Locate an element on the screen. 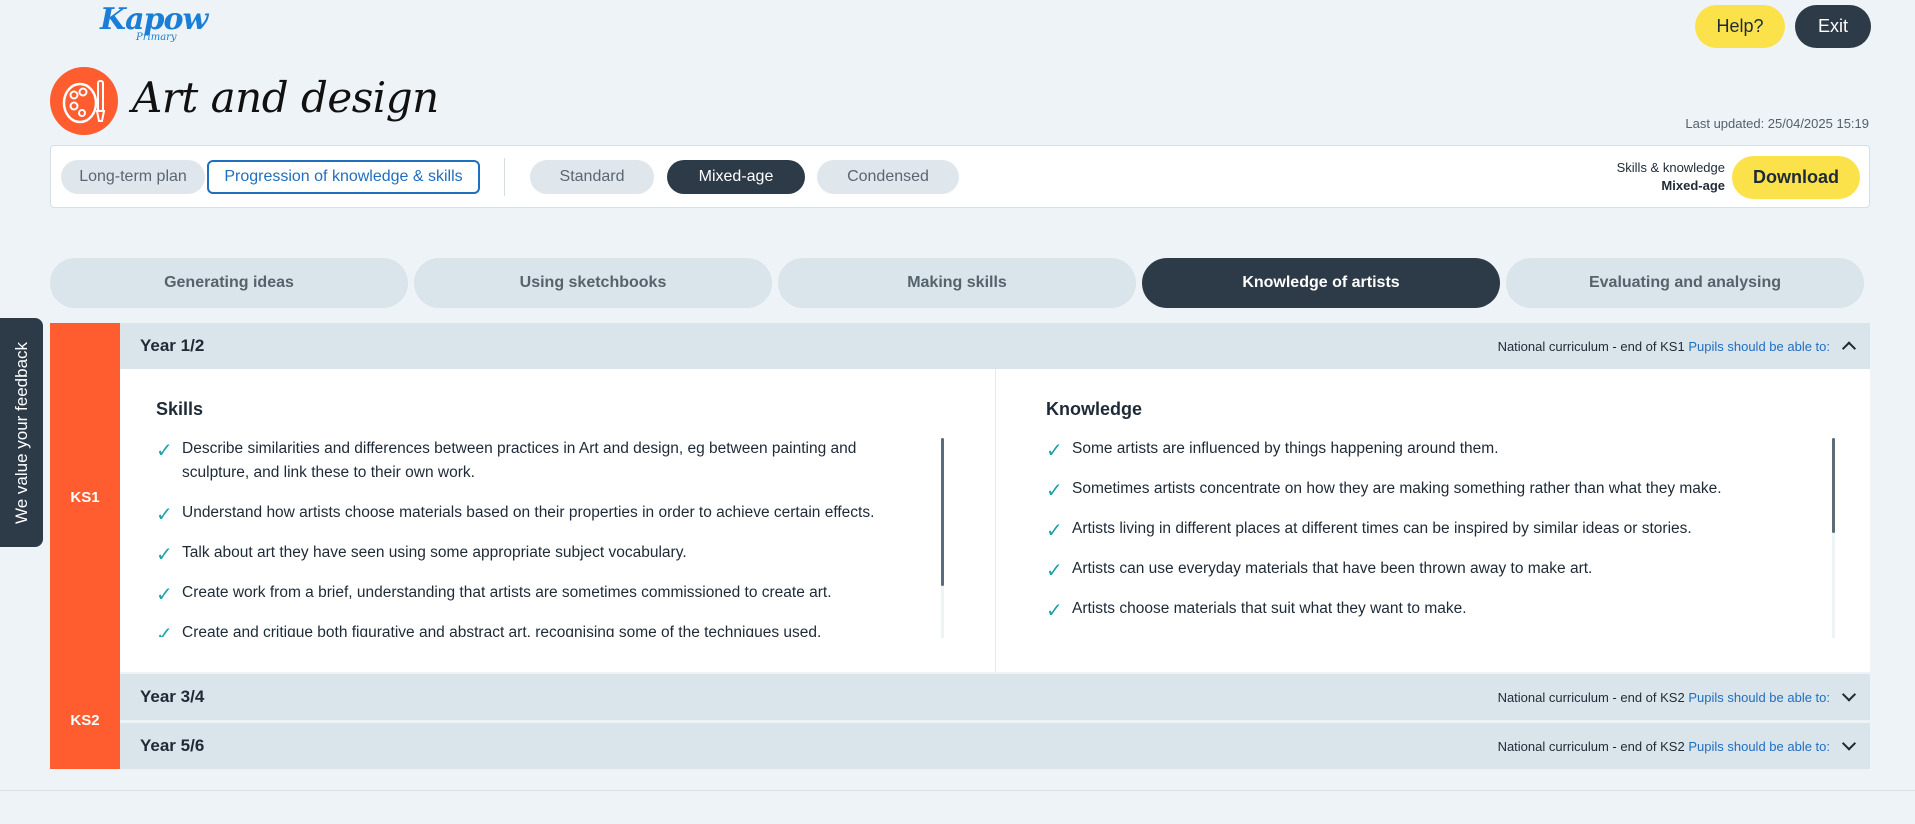 The width and height of the screenshot is (1915, 824). ks2-label: KS2 is located at coordinates (85, 720).